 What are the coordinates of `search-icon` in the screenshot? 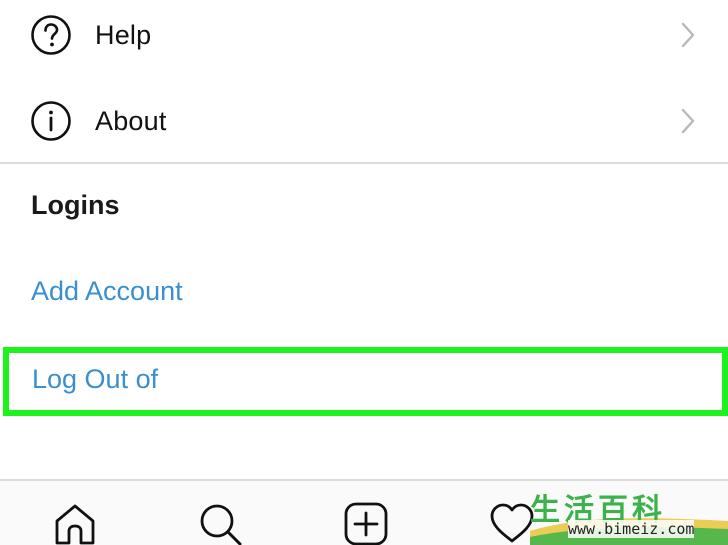 It's located at (220, 523).